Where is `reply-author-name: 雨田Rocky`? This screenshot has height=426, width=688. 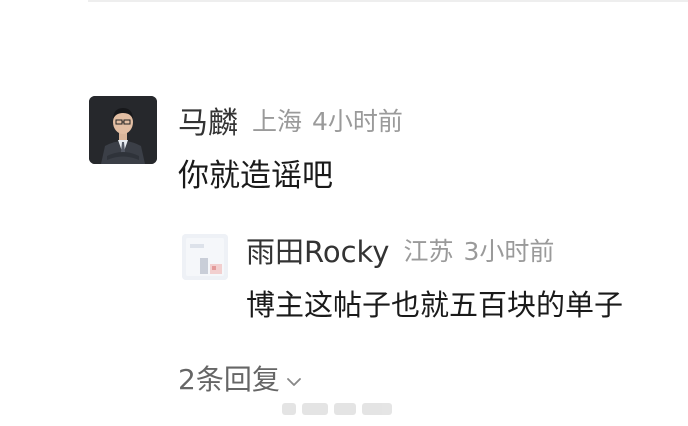
reply-author-name: 雨田Rocky is located at coordinates (317, 250).